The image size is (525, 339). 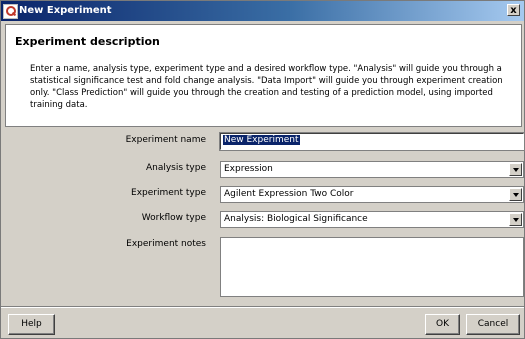 What do you see at coordinates (168, 193) in the screenshot?
I see `experiment-type-label: Experiment type` at bounding box center [168, 193].